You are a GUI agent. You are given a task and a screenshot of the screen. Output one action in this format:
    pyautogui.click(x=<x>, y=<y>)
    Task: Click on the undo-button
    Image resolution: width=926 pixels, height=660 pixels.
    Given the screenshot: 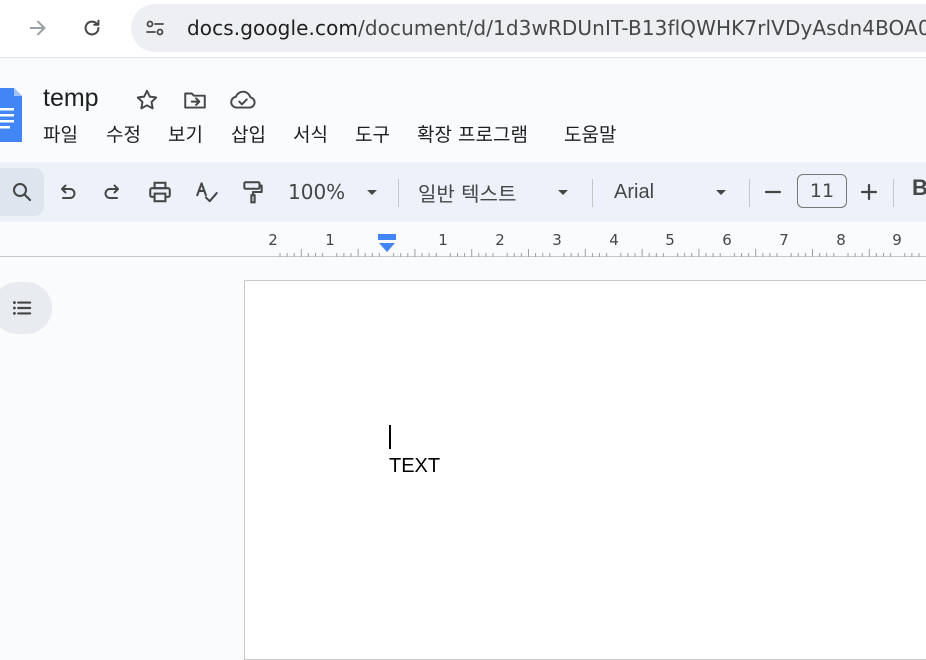 What is the action you would take?
    pyautogui.click(x=67, y=192)
    